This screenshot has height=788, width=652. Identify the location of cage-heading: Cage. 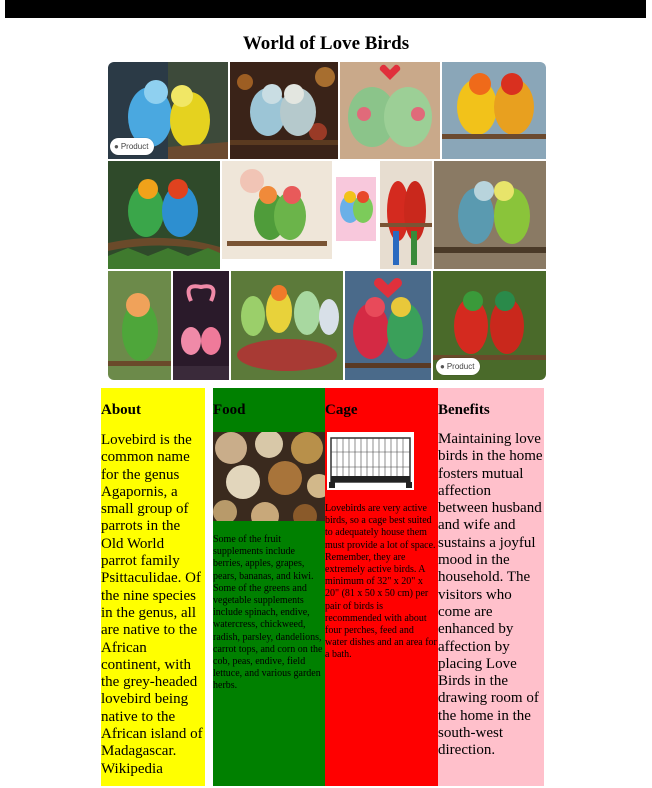
(341, 410).